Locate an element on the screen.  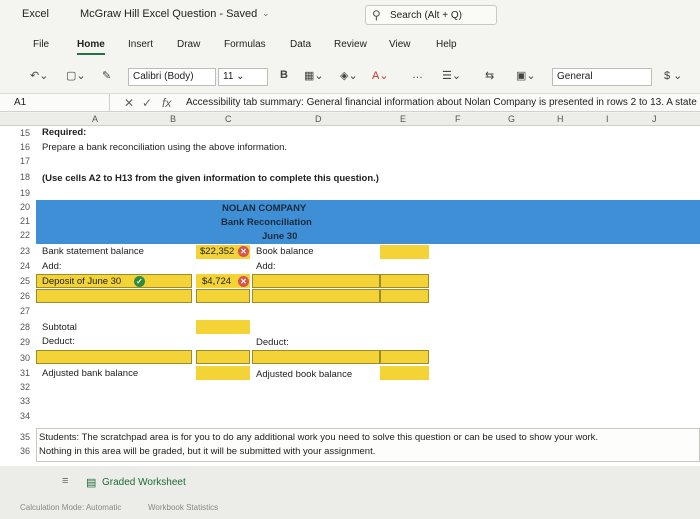
undo-icon: ↶⌄ is located at coordinates (39, 75).